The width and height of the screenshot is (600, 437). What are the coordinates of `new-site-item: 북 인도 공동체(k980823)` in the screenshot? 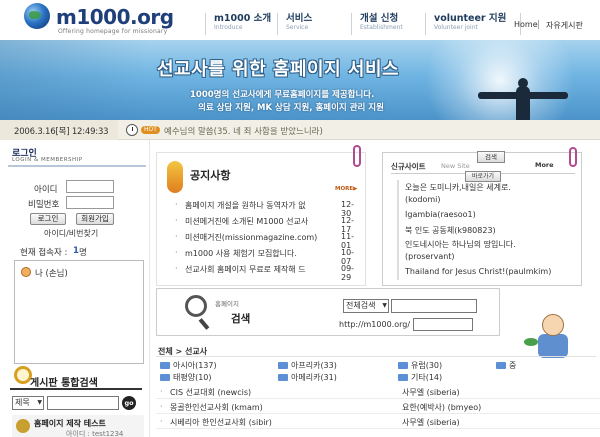 It's located at (450, 230).